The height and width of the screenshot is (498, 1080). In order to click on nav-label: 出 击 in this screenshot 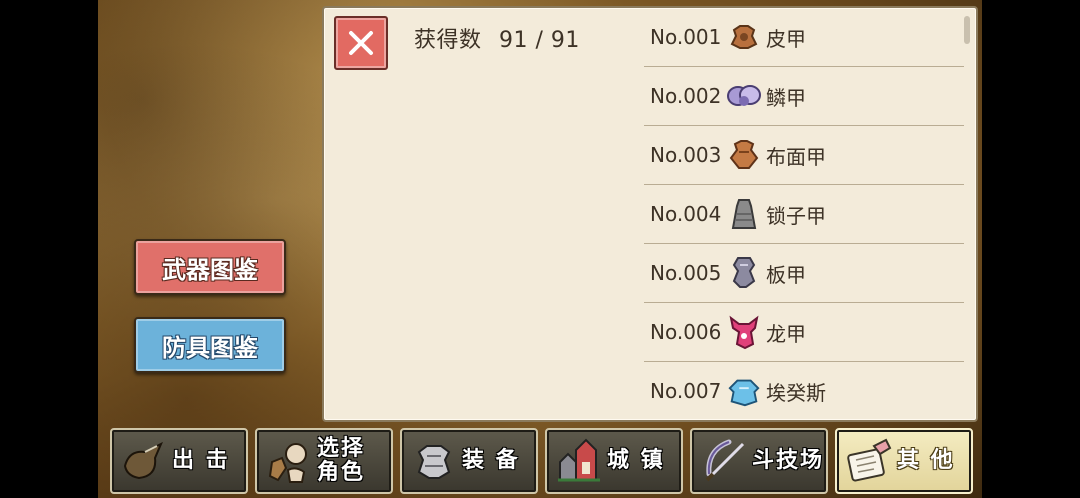, I will do `click(201, 460)`.